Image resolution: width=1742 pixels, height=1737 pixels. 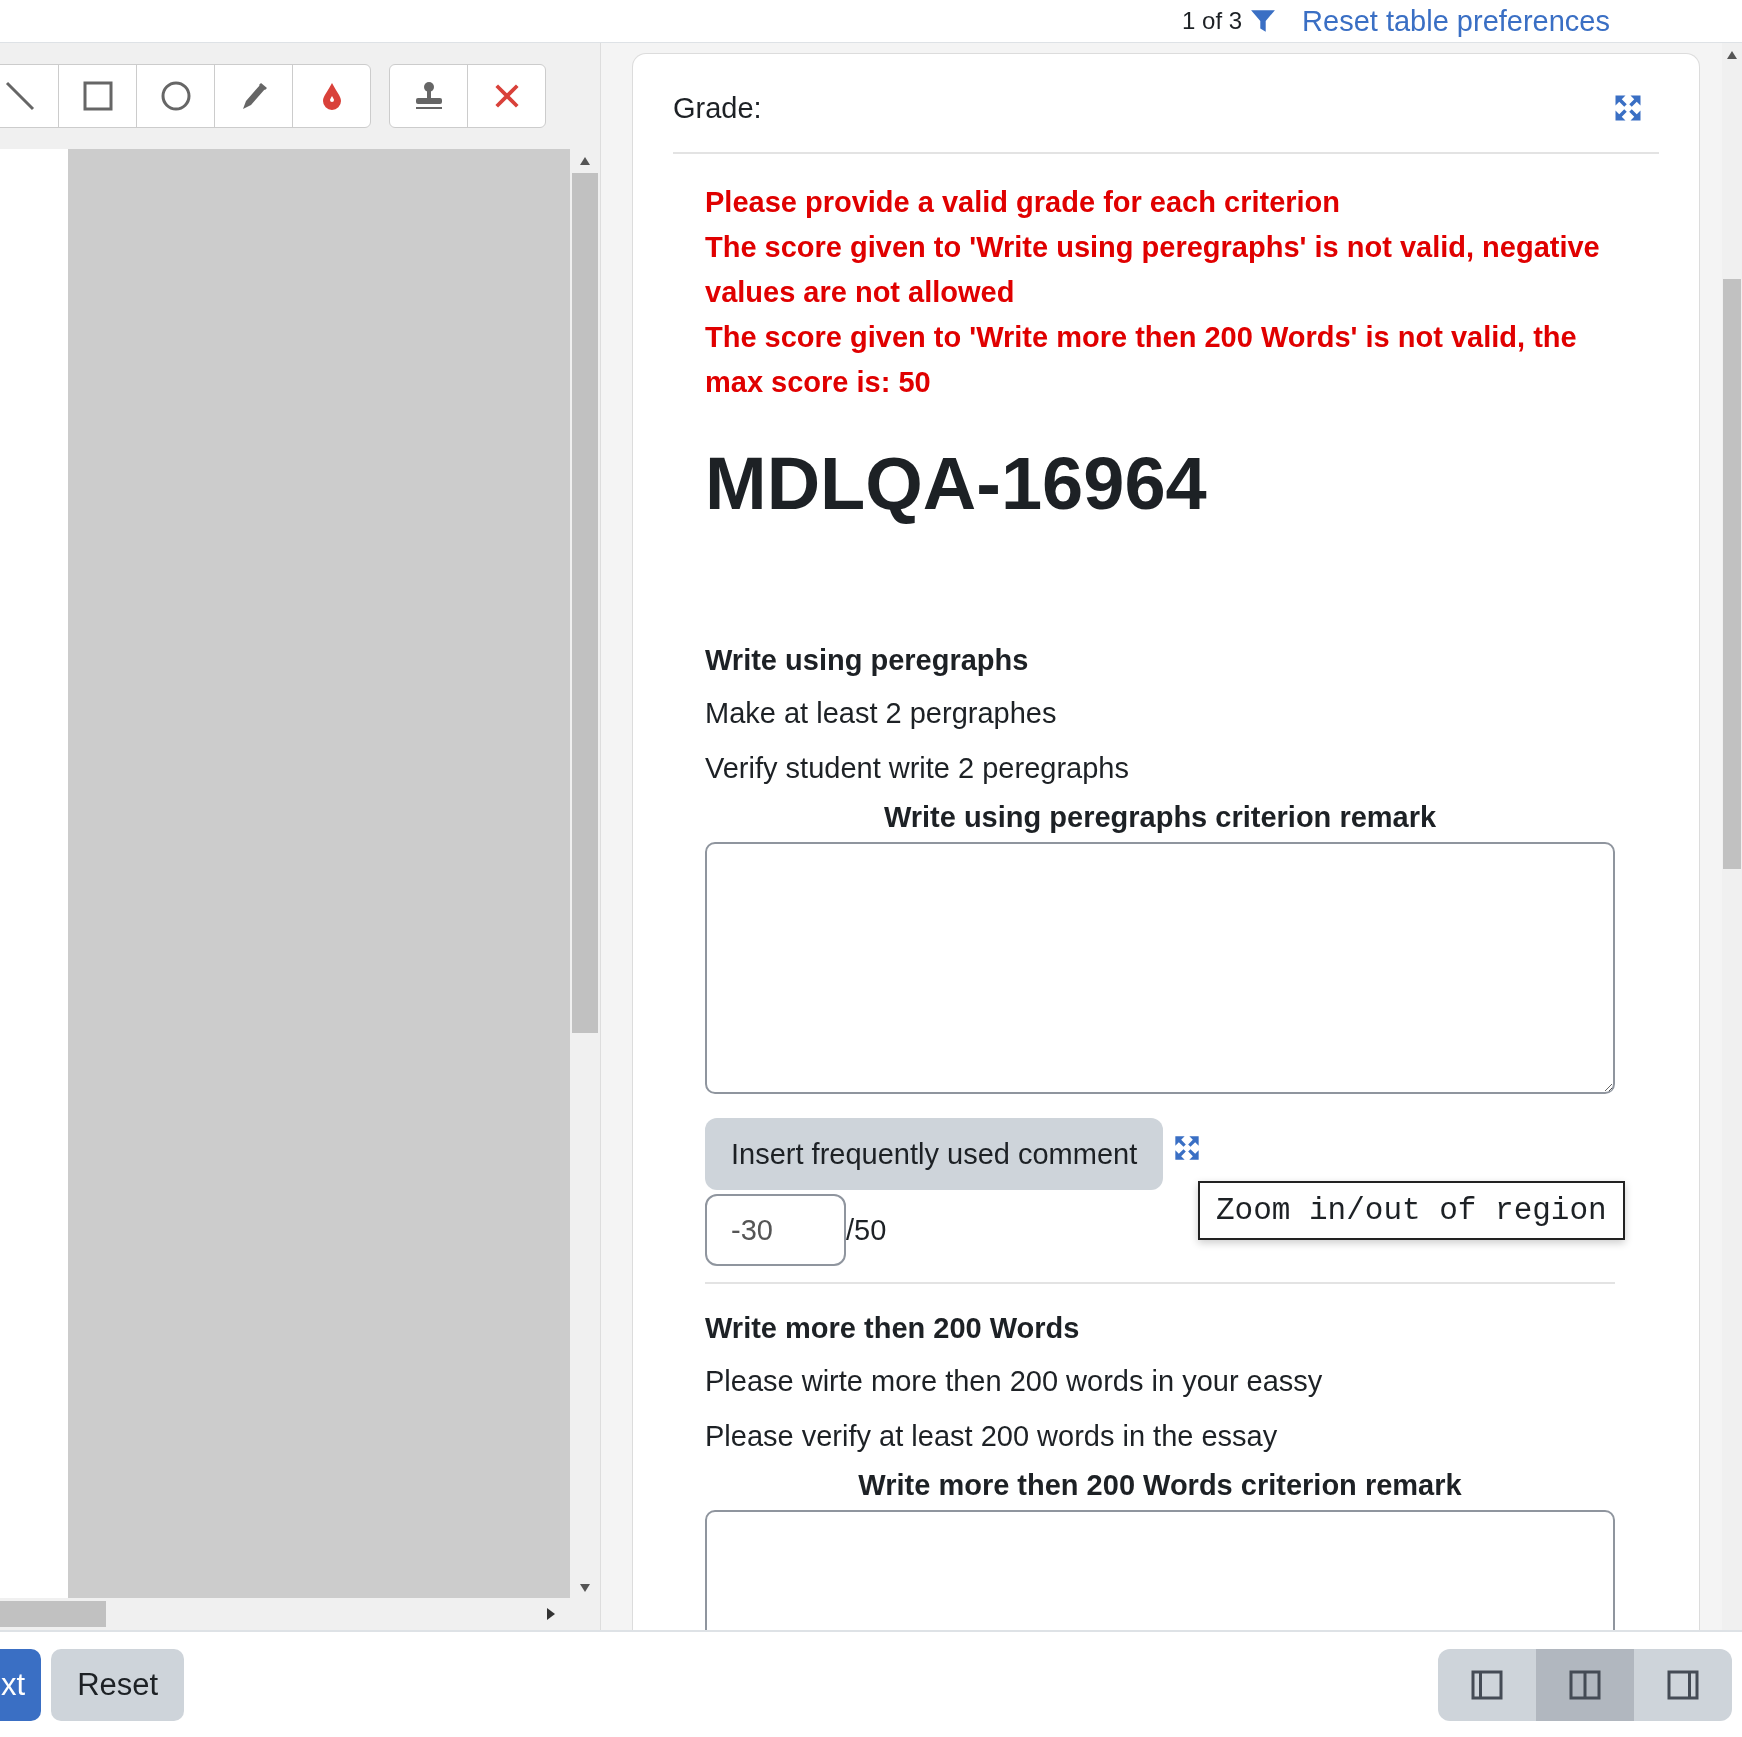 I want to click on filter-icon, so click(x=1263, y=21).